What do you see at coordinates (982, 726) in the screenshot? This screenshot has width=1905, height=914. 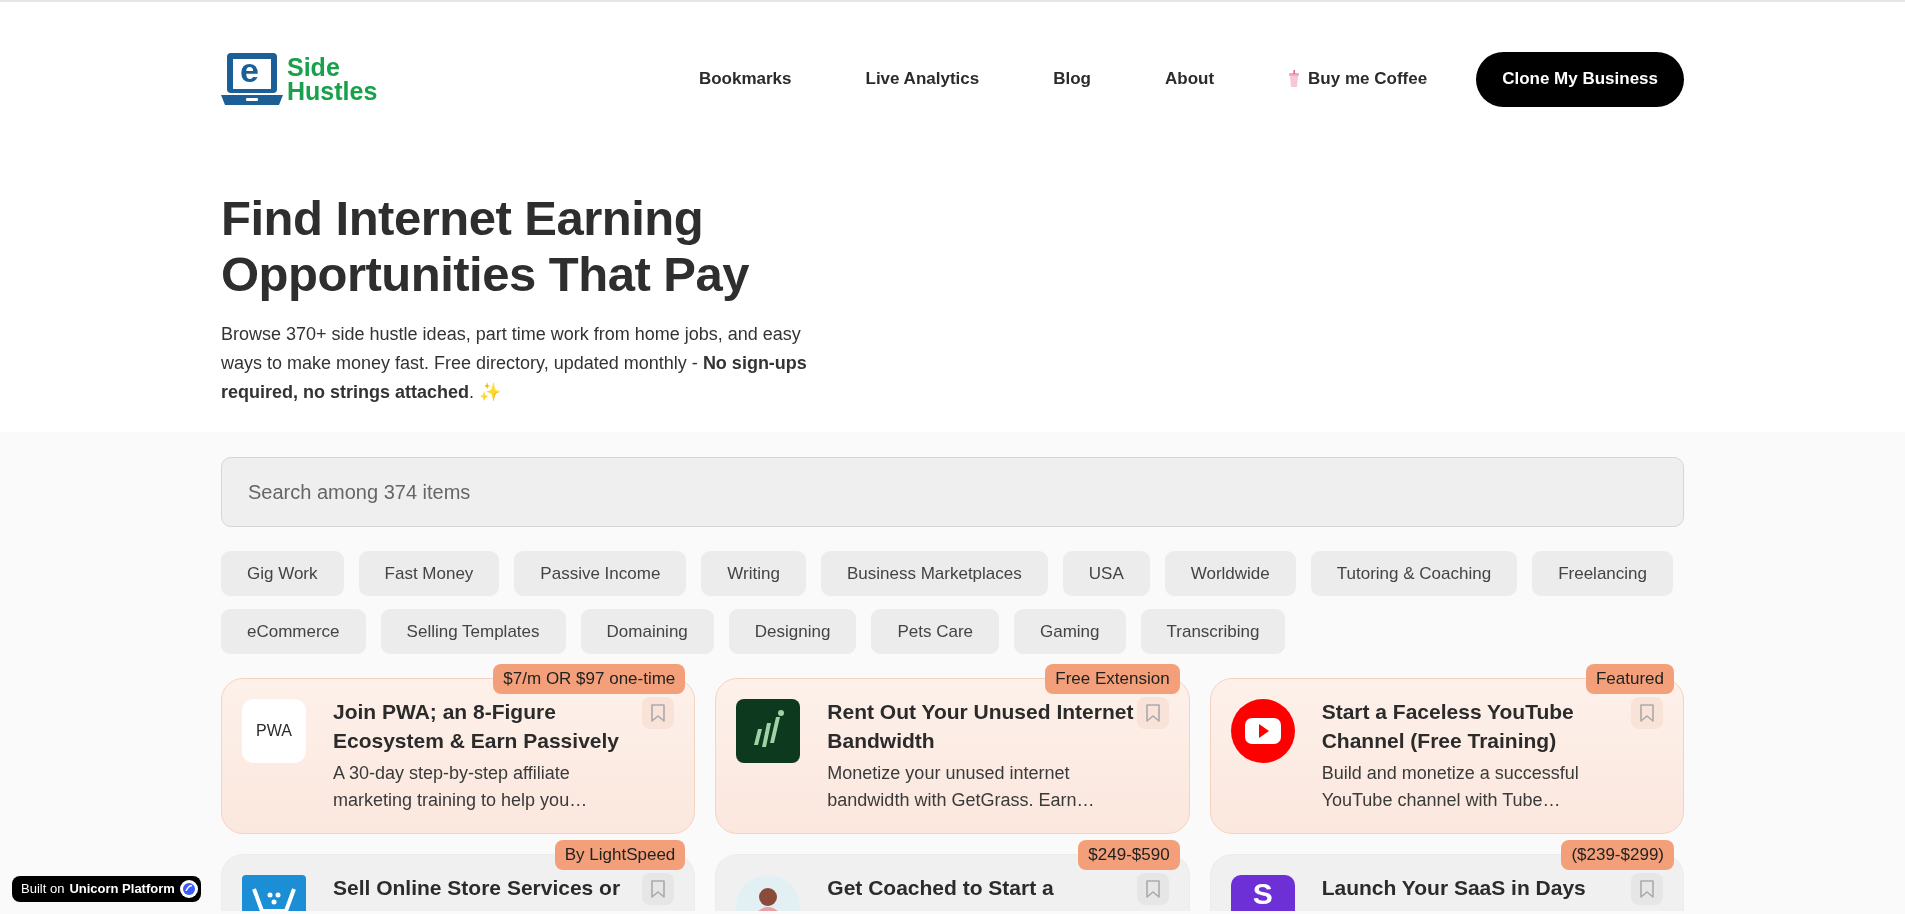 I see `card-title: Rent Out Your Unused Internet Bandwidth` at bounding box center [982, 726].